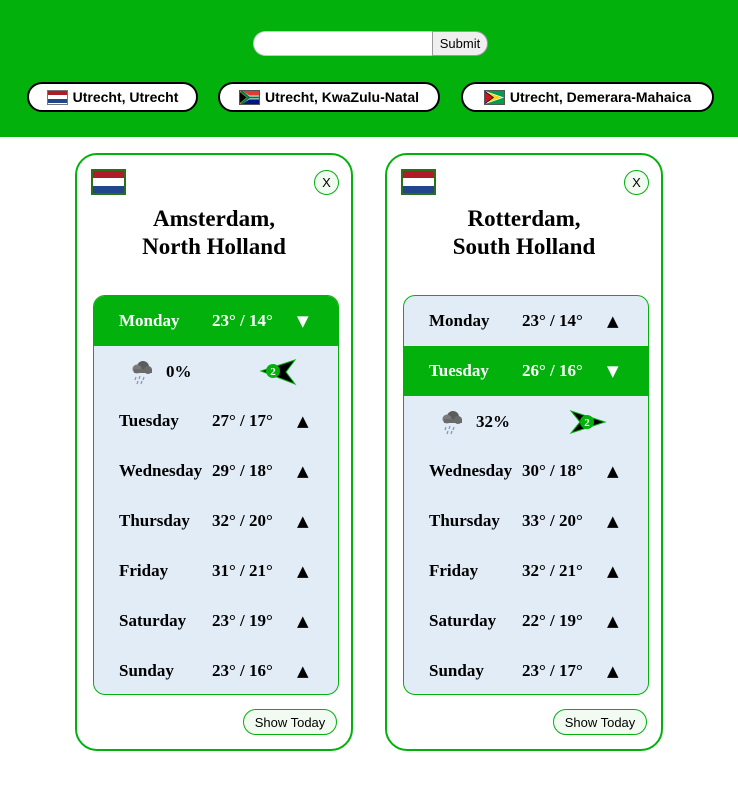 The height and width of the screenshot is (790, 738). I want to click on day-temperature: 26° / 16°, so click(552, 370).